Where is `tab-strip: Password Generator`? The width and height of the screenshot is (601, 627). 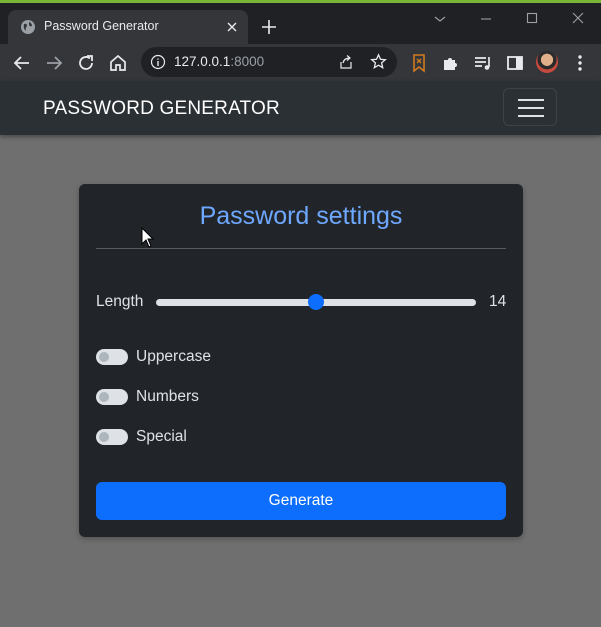 tab-strip: Password Generator is located at coordinates (300, 23).